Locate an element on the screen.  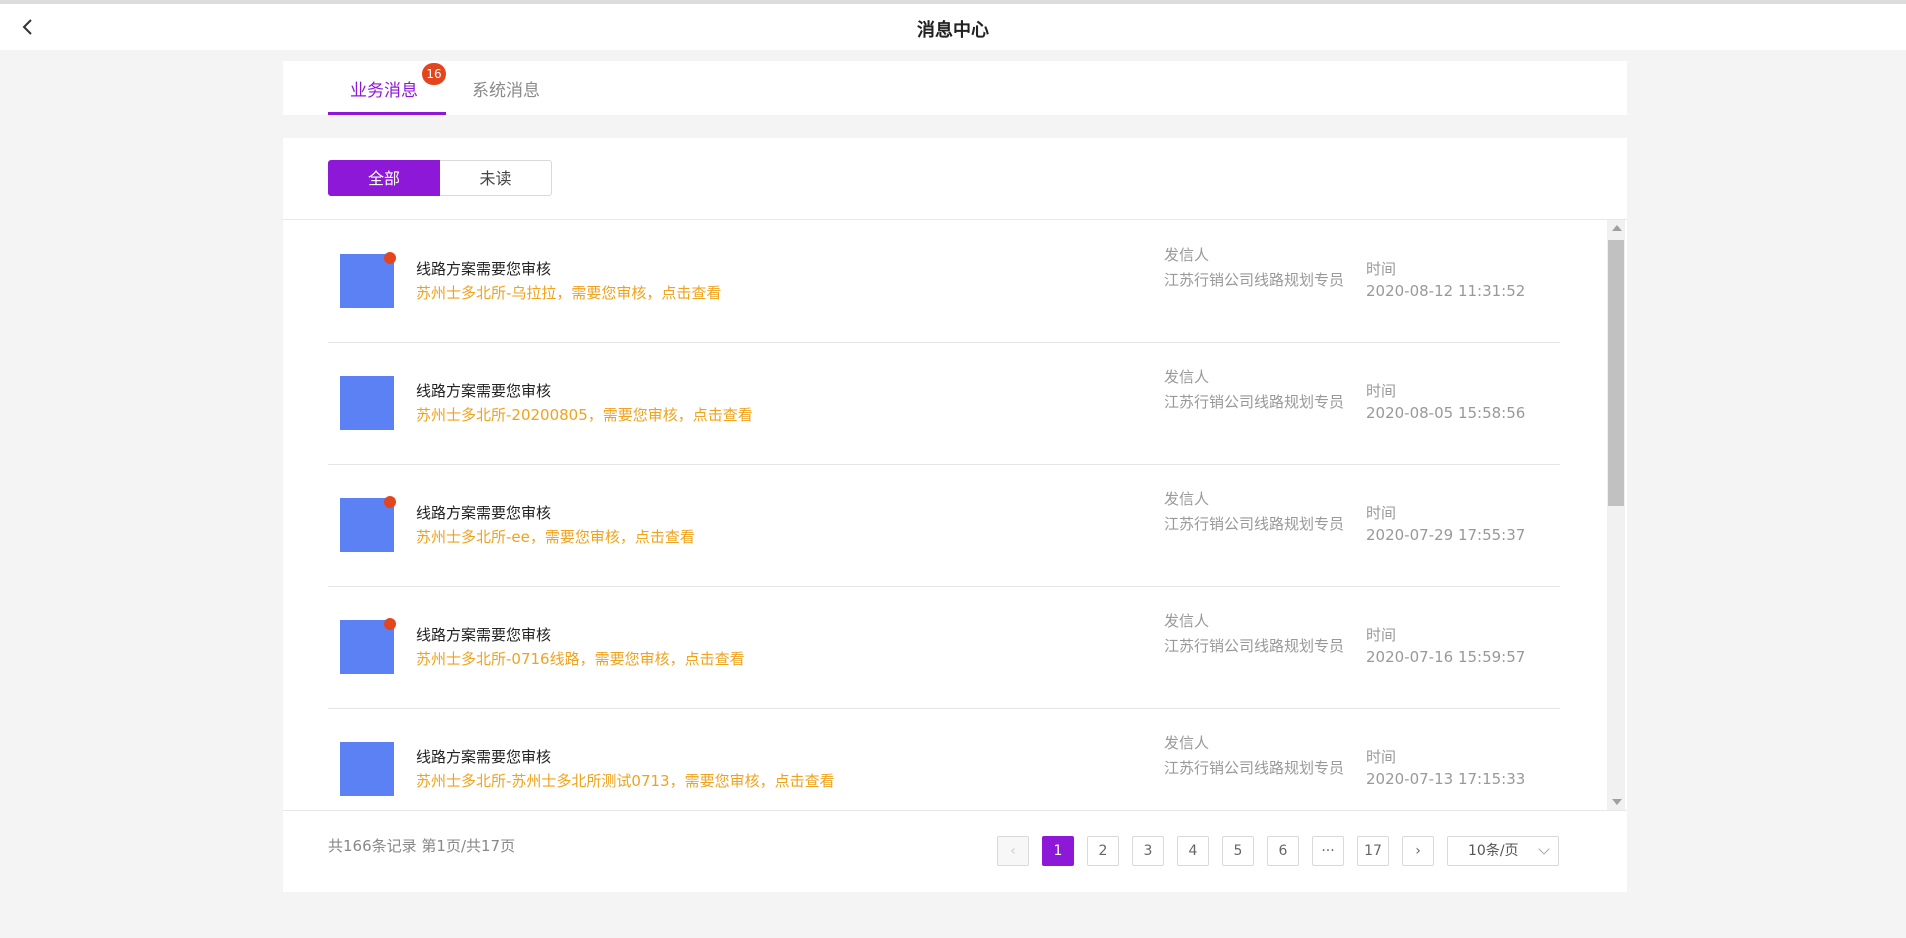
message-body-link: 苏州士多北所-0716线路，需要您审核，点击查看 is located at coordinates (580, 658).